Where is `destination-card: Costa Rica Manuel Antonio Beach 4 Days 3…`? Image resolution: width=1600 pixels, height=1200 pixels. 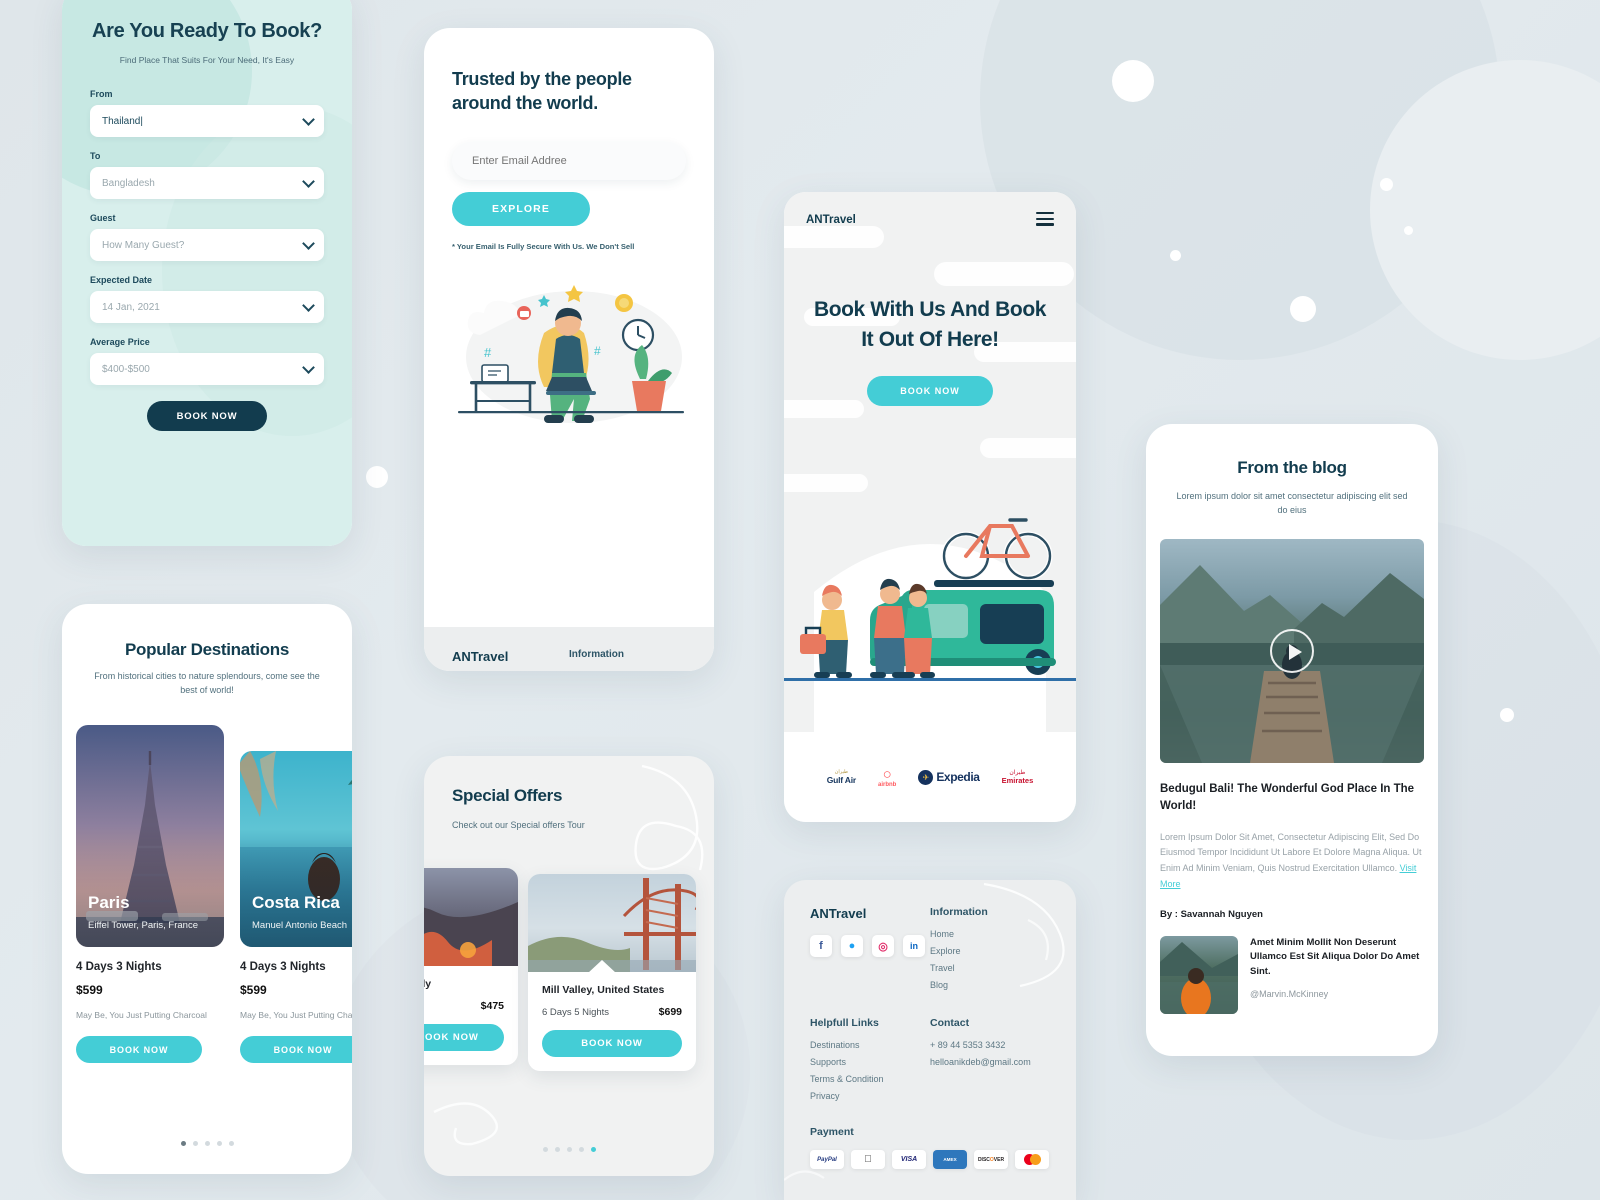 destination-card: Costa Rica Manuel Antonio Beach 4 Days 3… is located at coordinates (296, 907).